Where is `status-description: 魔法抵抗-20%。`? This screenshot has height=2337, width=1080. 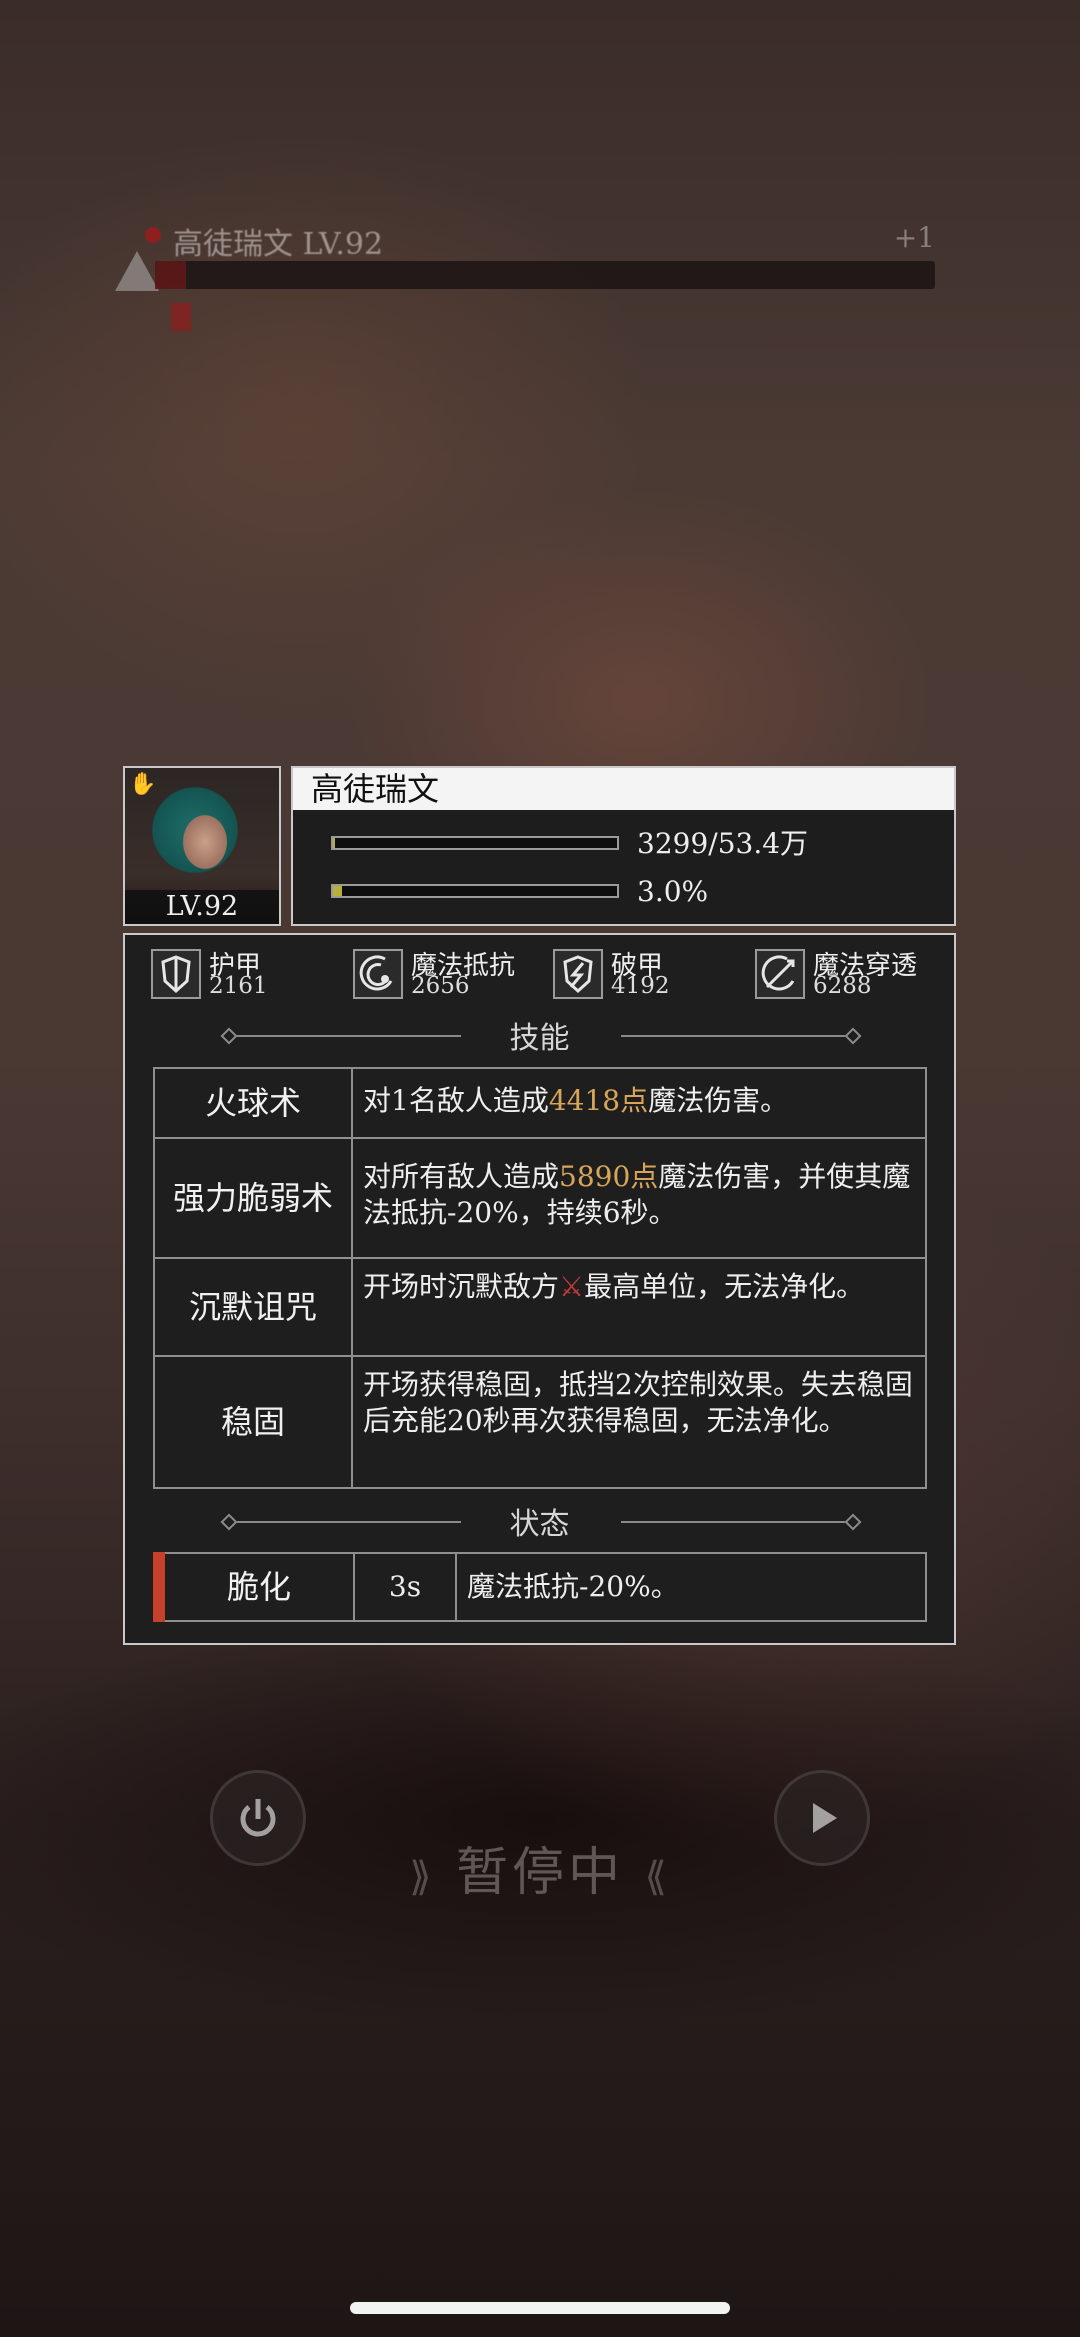 status-description: 魔法抵抗-20%。 is located at coordinates (573, 1586).